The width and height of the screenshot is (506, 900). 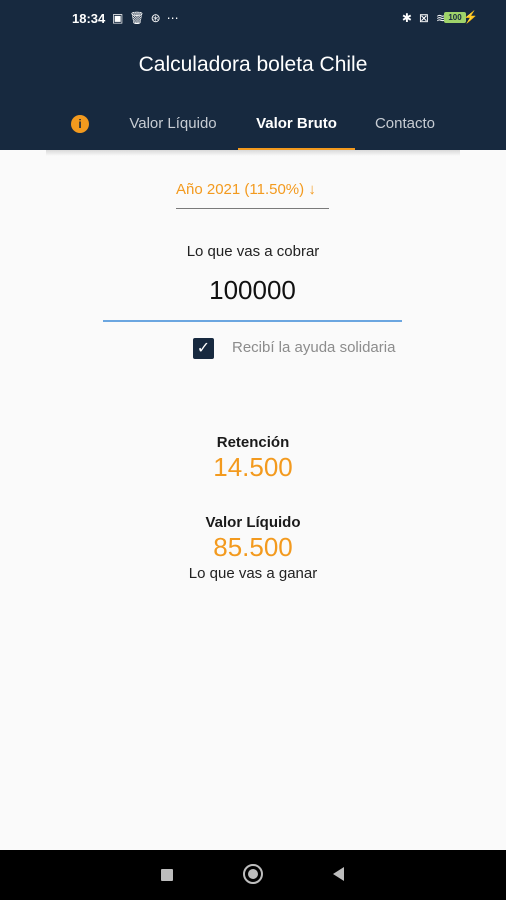 I want to click on sim-icon: ⊠, so click(x=423, y=18).